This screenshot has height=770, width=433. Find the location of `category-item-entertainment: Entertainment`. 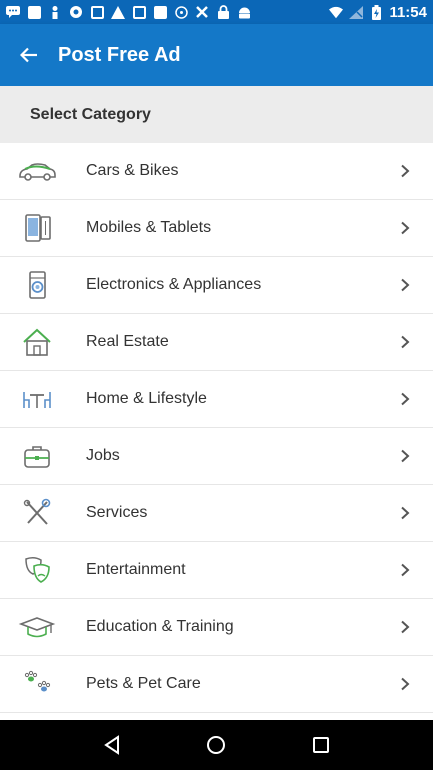

category-item-entertainment: Entertainment is located at coordinates (216, 570).